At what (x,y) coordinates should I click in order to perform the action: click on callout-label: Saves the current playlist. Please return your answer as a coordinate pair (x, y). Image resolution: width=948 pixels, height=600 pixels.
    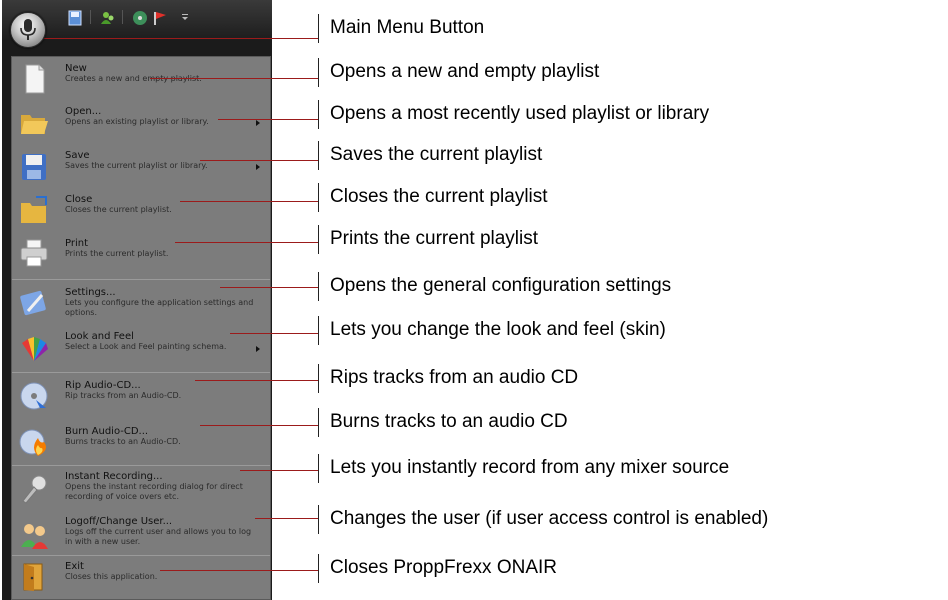
    Looking at the image, I should click on (436, 154).